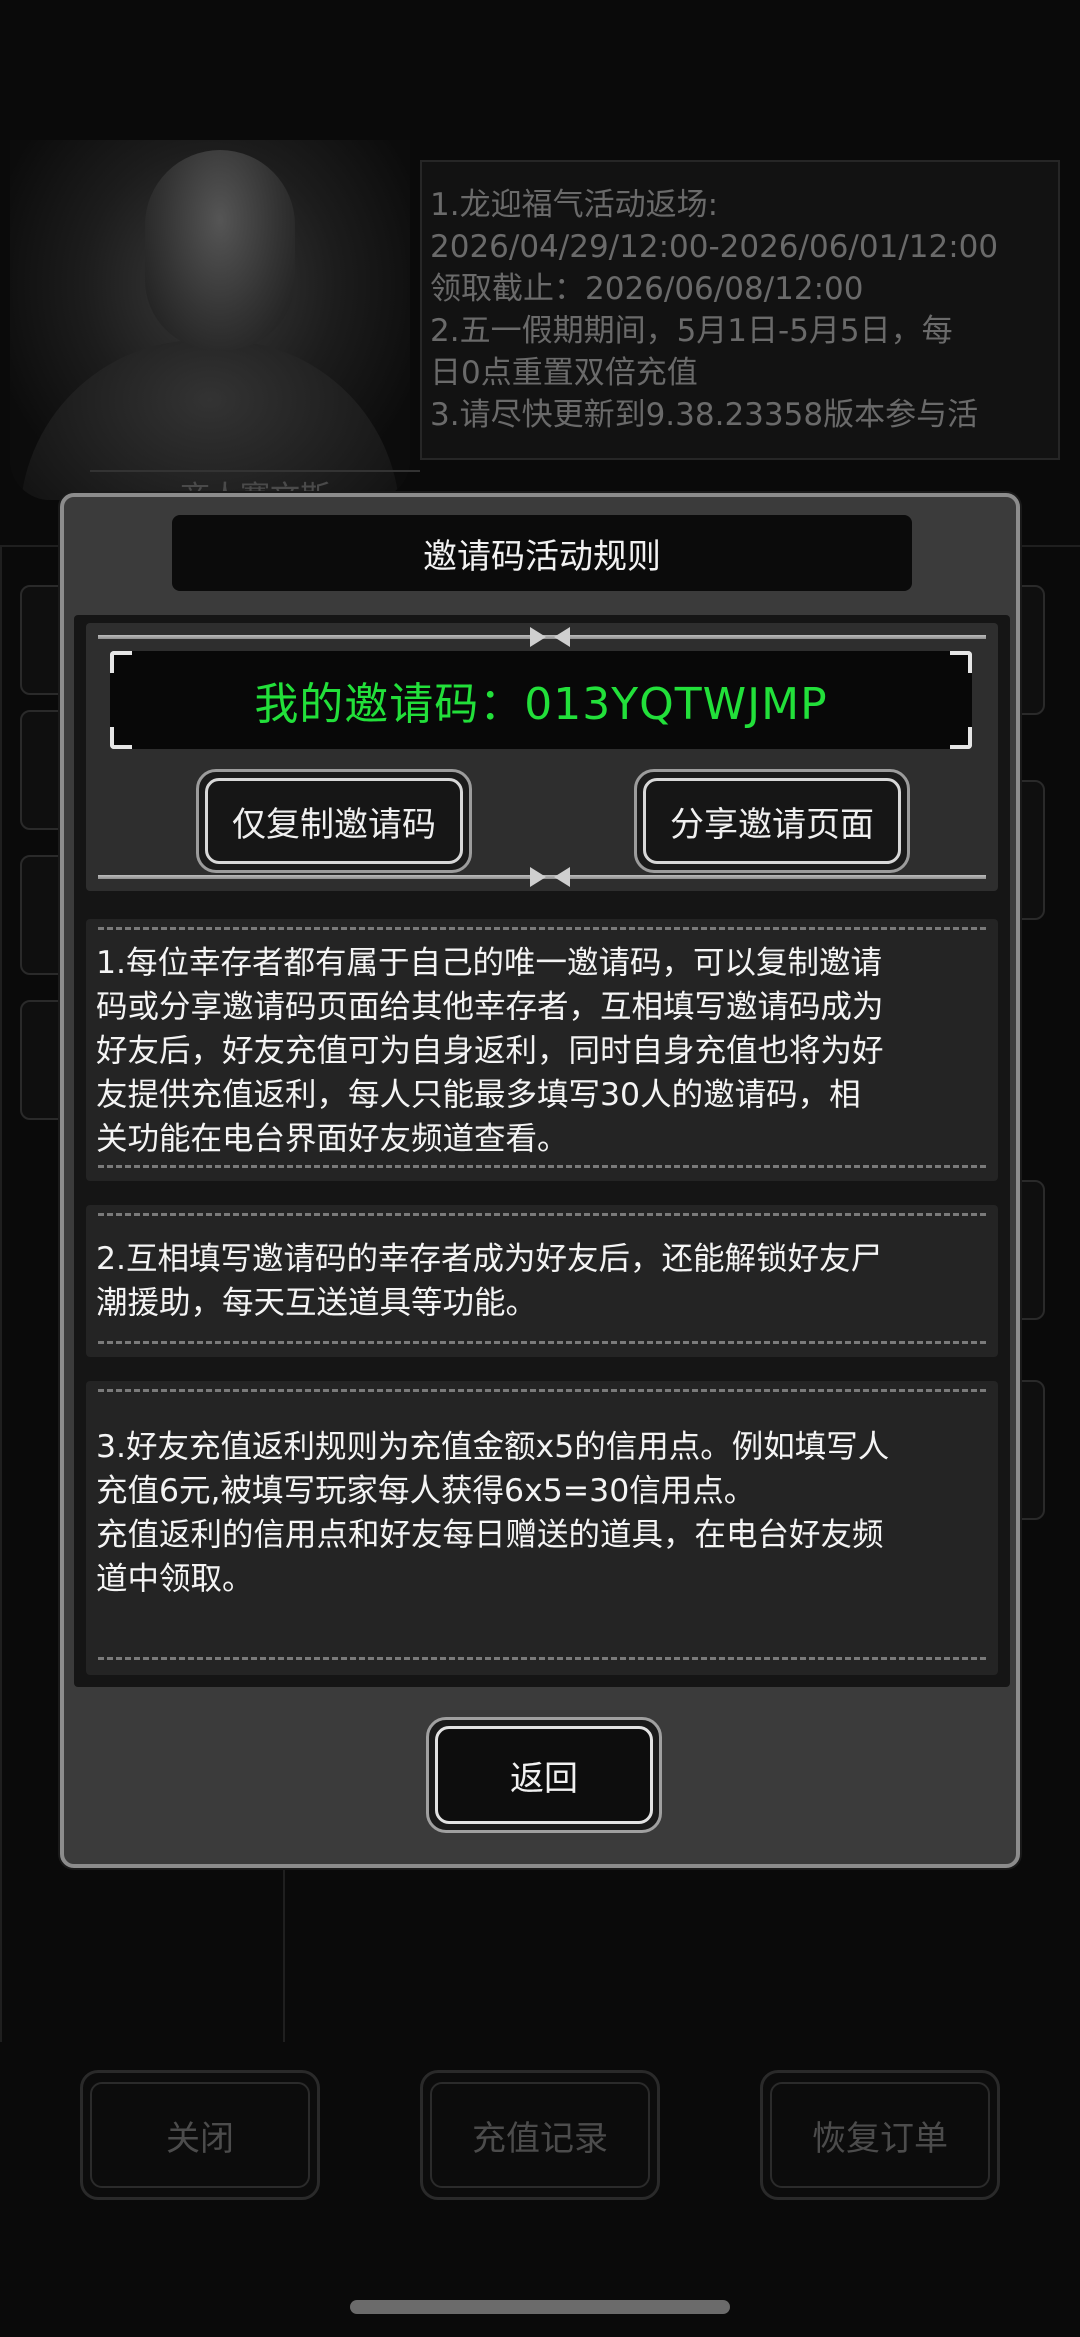  I want to click on rule-line: 1.每位幸存者都有属于自己的唯一邀请码，可以复制邀请, so click(489, 963).